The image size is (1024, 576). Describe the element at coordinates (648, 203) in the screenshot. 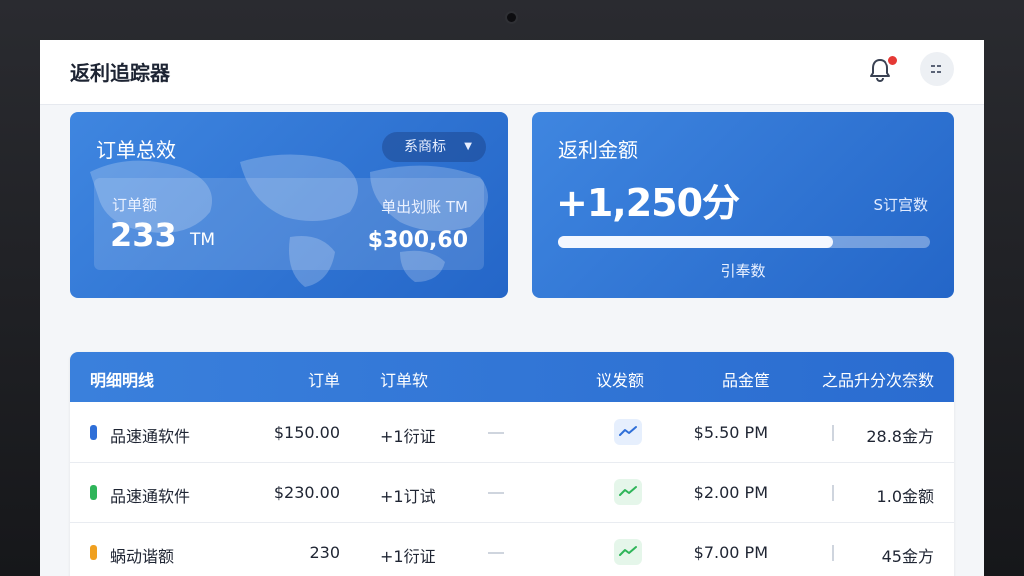

I see `rebate-value: +1,250分` at that location.